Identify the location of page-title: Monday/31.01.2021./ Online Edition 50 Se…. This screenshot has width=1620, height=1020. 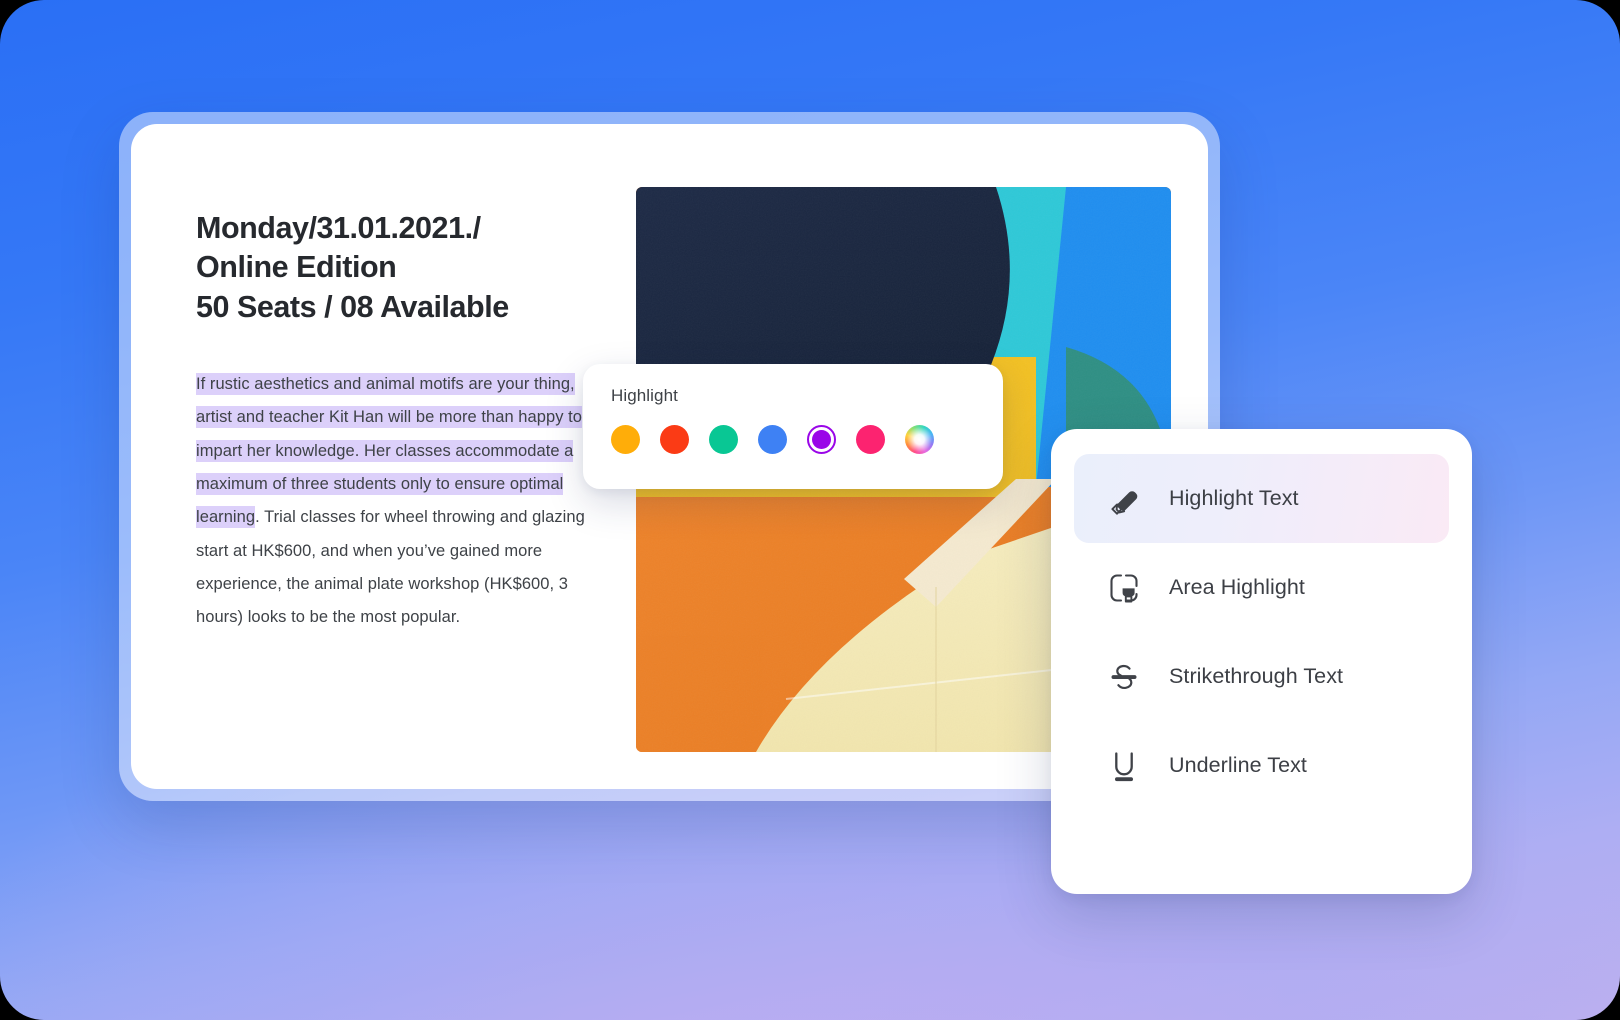
(352, 267).